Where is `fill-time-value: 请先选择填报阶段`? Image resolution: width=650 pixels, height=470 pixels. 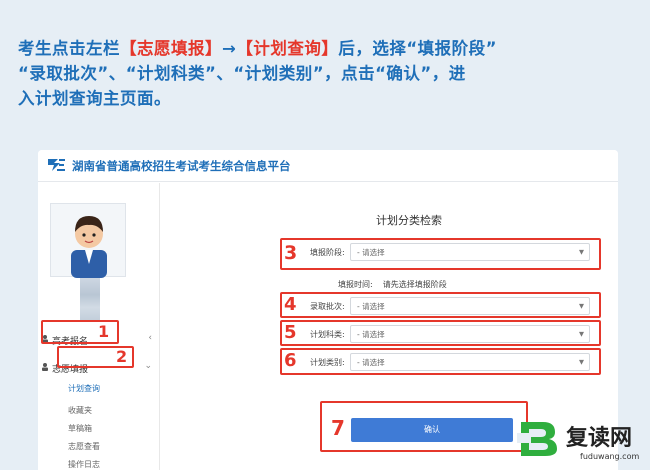 fill-time-value: 请先选择填报阶段 is located at coordinates (414, 284).